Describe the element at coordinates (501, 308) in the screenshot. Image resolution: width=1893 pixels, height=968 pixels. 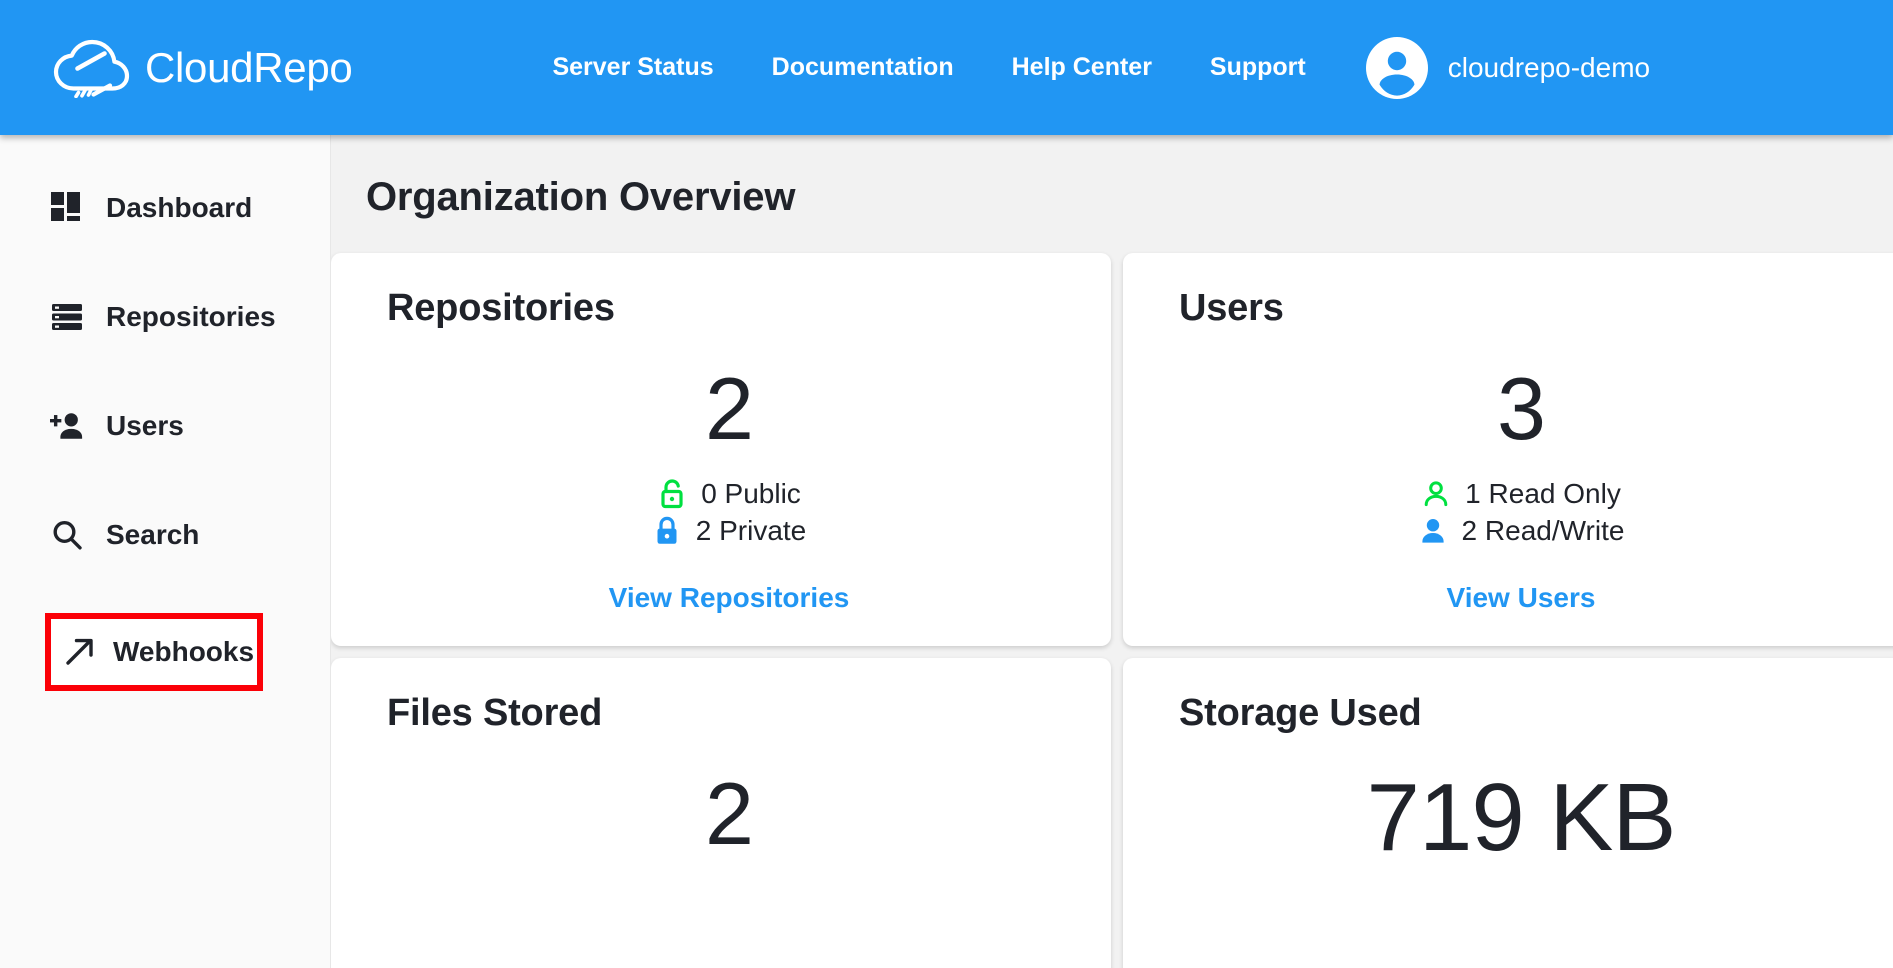
I see `card-title: Repositories` at that location.